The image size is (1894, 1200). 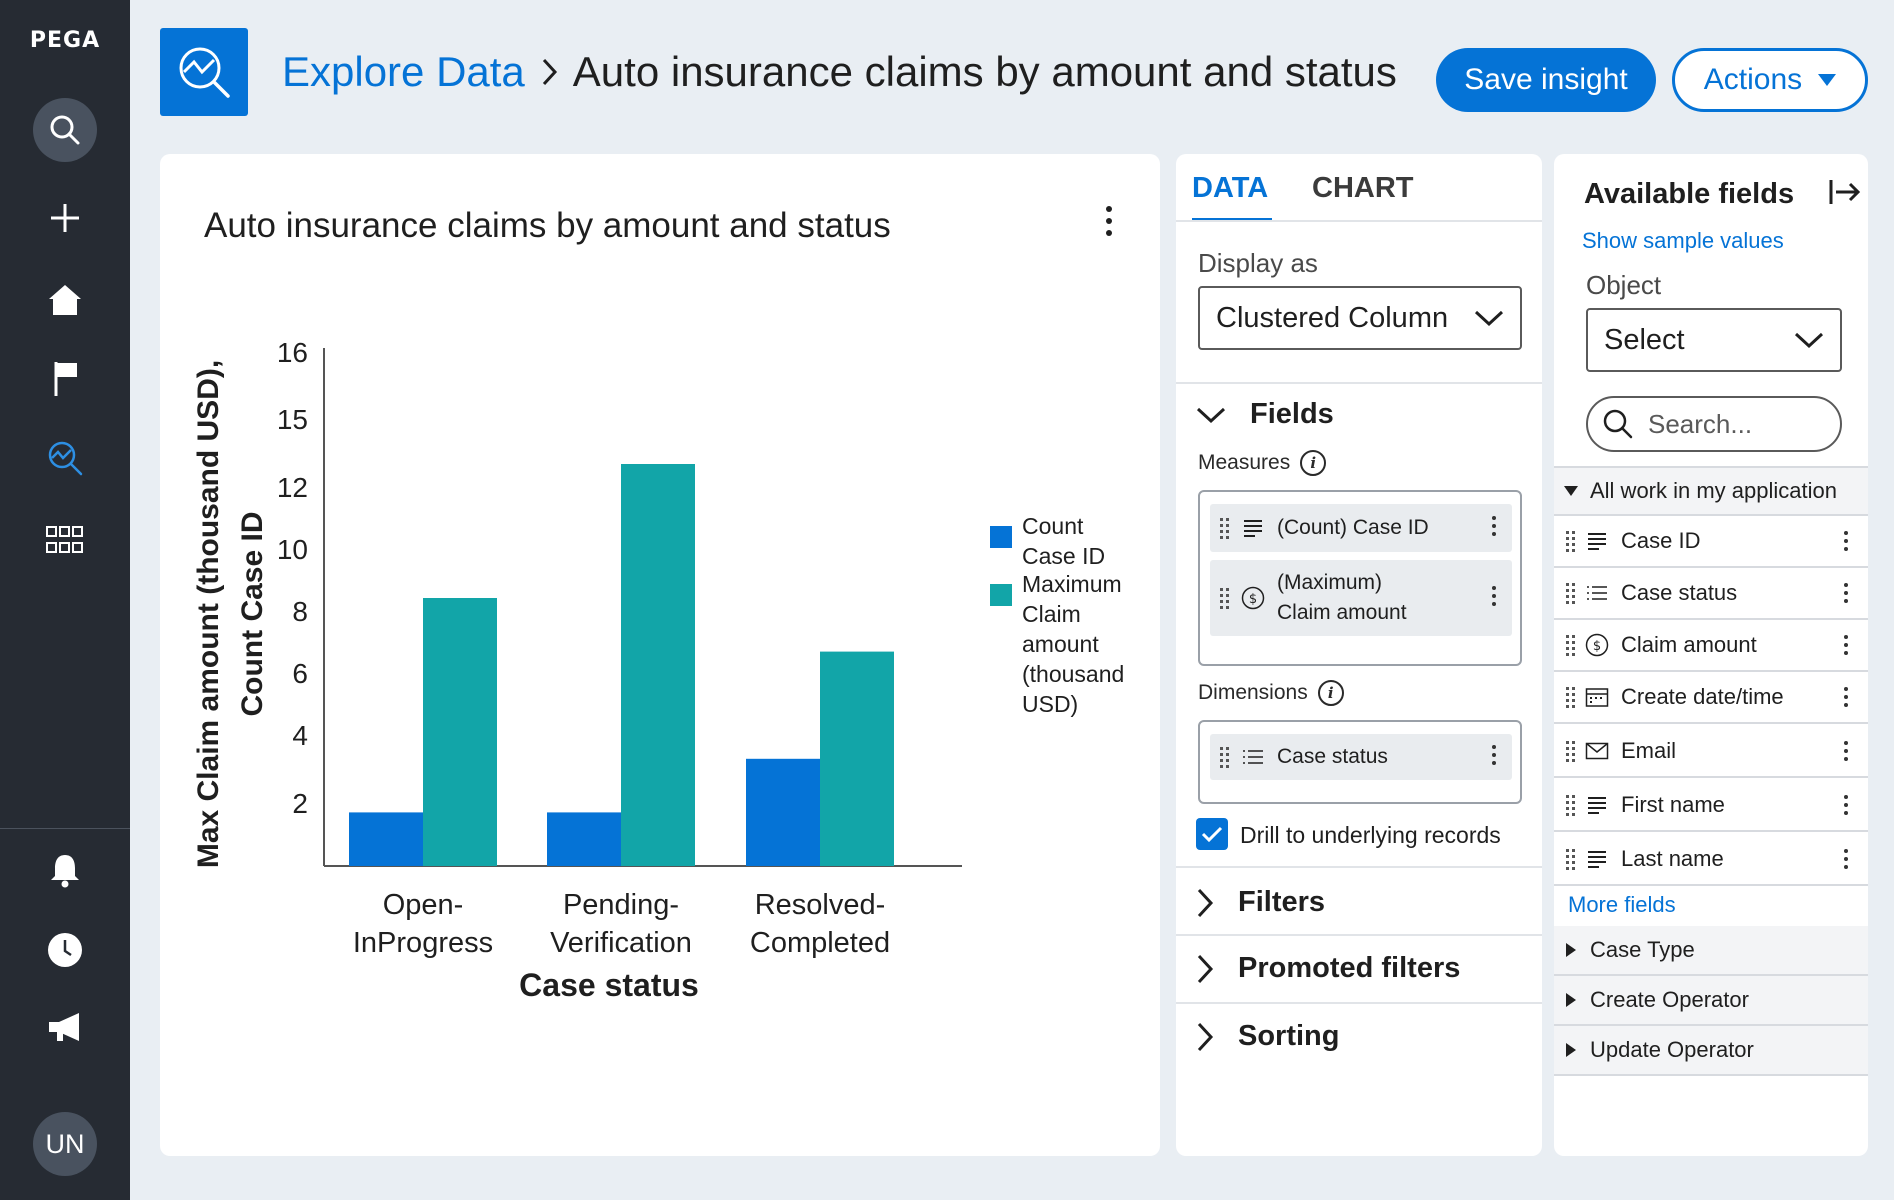 What do you see at coordinates (423, 943) in the screenshot?
I see `x-tick-label: InProgress` at bounding box center [423, 943].